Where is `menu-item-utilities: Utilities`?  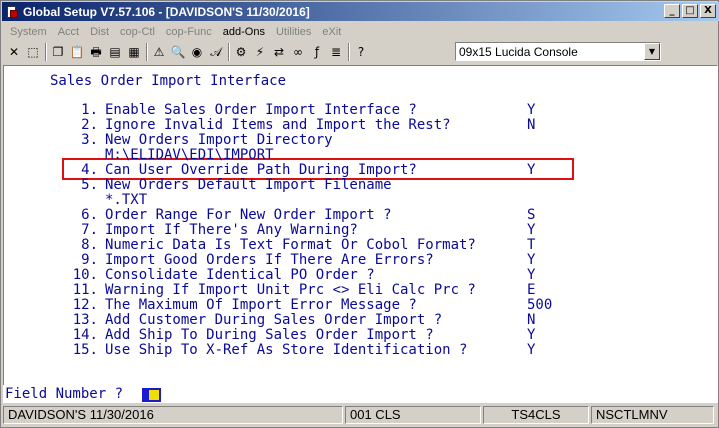
menu-item-utilities: Utilities is located at coordinates (293, 32).